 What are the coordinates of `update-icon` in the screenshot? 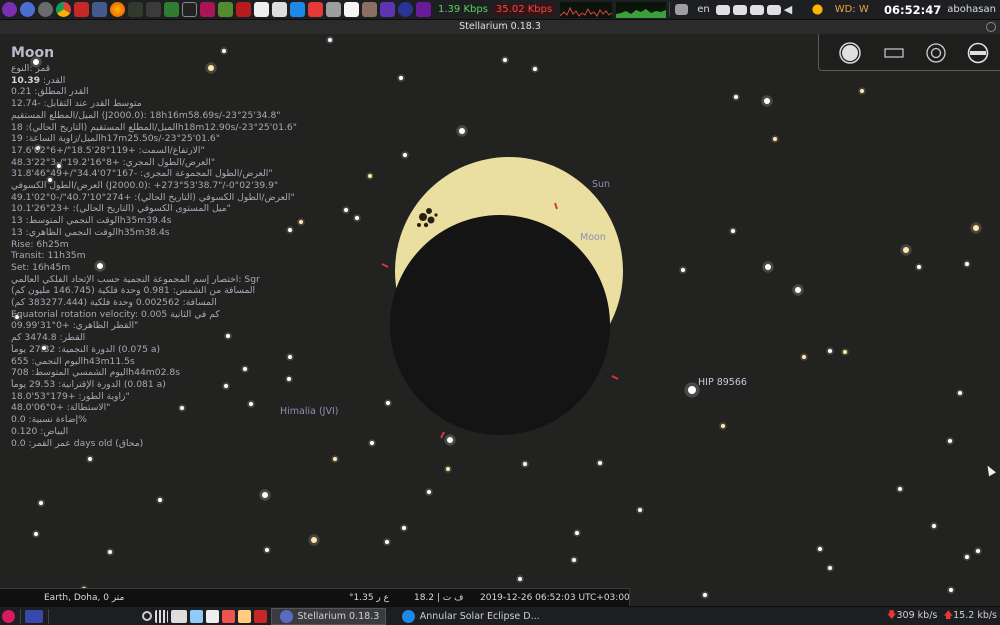 It's located at (773, 9).